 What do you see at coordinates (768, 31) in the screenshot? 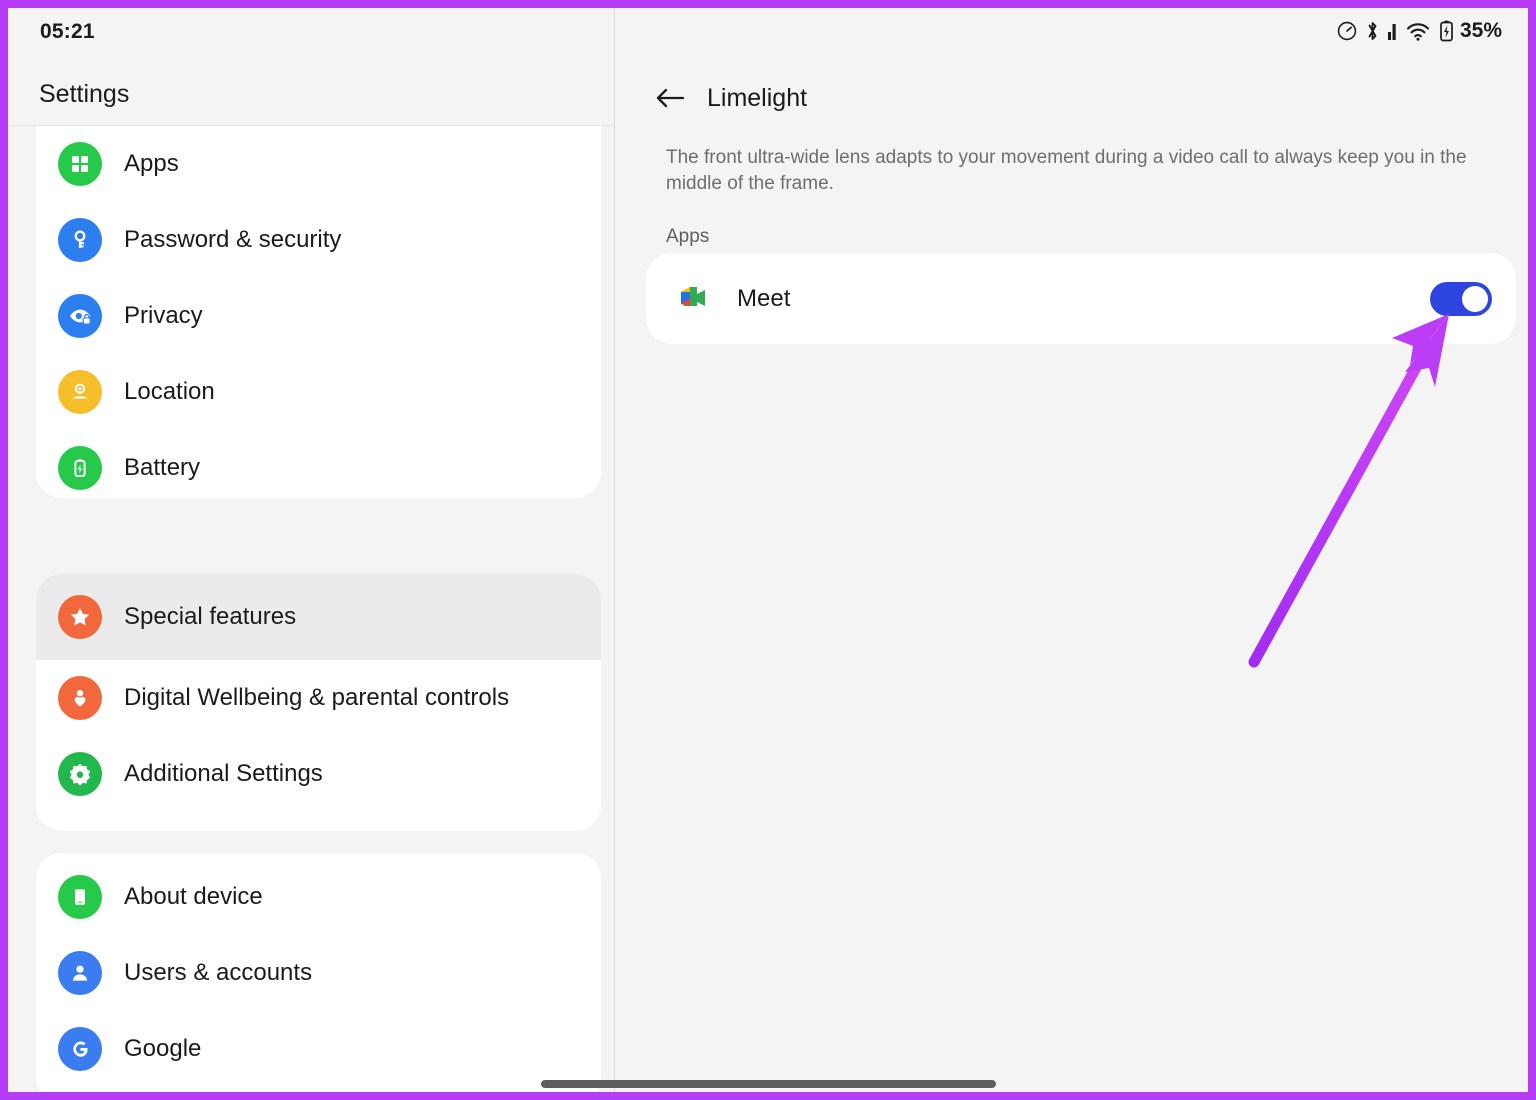
I see `status-bar: 05:21 35%` at bounding box center [768, 31].